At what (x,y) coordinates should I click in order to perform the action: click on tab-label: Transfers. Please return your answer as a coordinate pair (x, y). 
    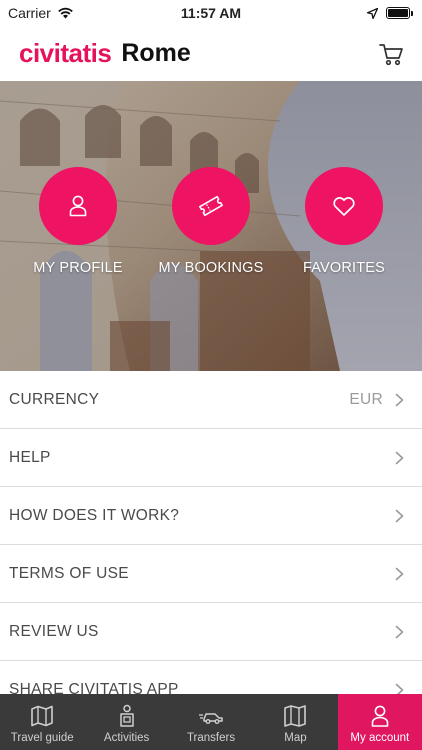
    Looking at the image, I should click on (211, 738).